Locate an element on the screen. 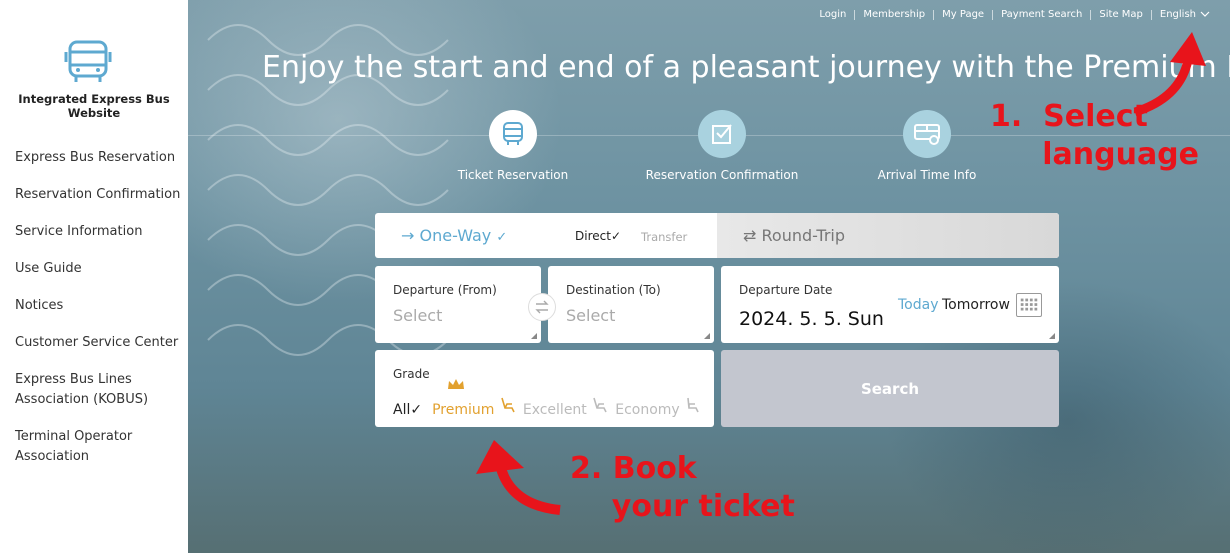 The width and height of the screenshot is (1230, 553). swap-locations-button is located at coordinates (542, 307).